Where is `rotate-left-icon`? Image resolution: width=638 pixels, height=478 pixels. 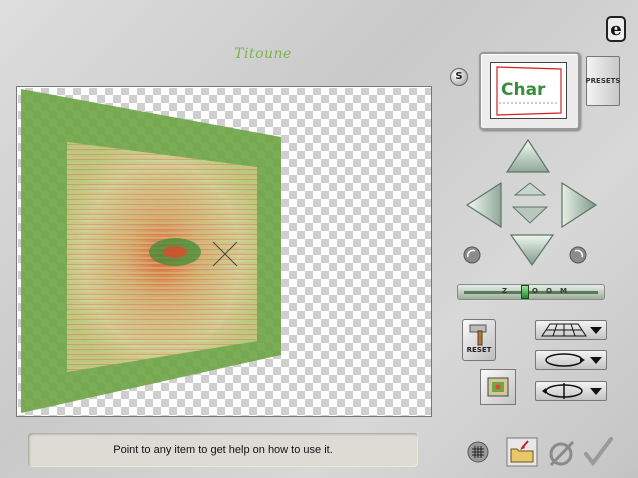
rotate-left-icon is located at coordinates (472, 255).